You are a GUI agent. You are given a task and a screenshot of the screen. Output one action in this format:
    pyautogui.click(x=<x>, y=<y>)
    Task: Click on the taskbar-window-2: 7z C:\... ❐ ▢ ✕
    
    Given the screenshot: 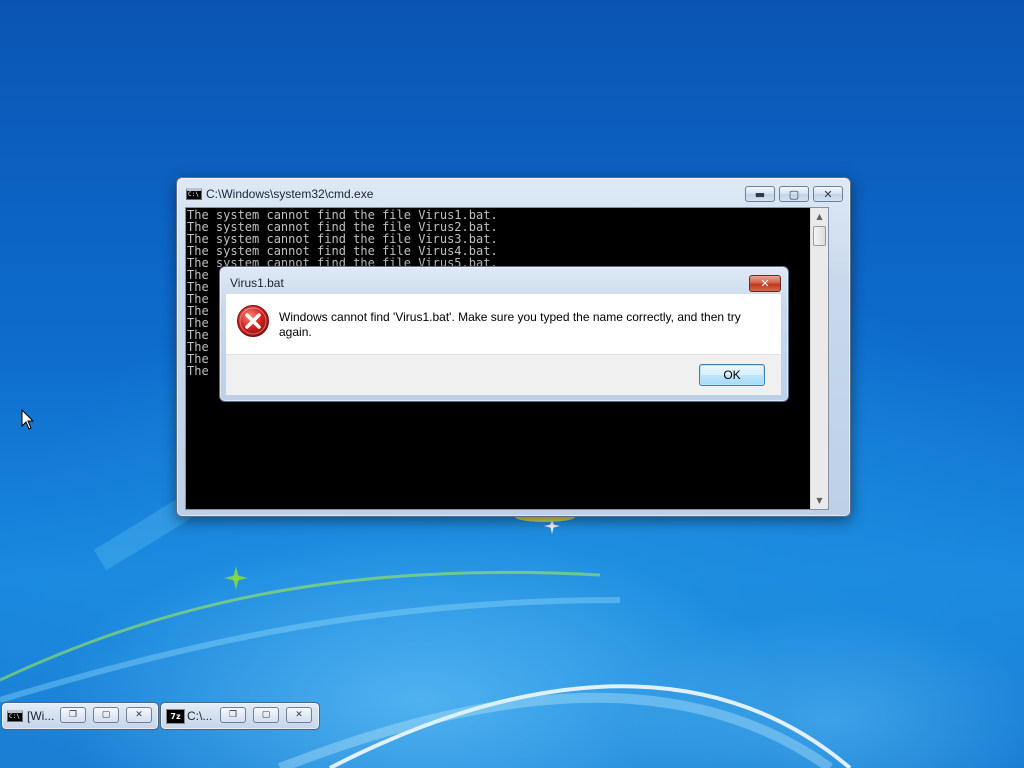 What is the action you would take?
    pyautogui.click(x=240, y=716)
    